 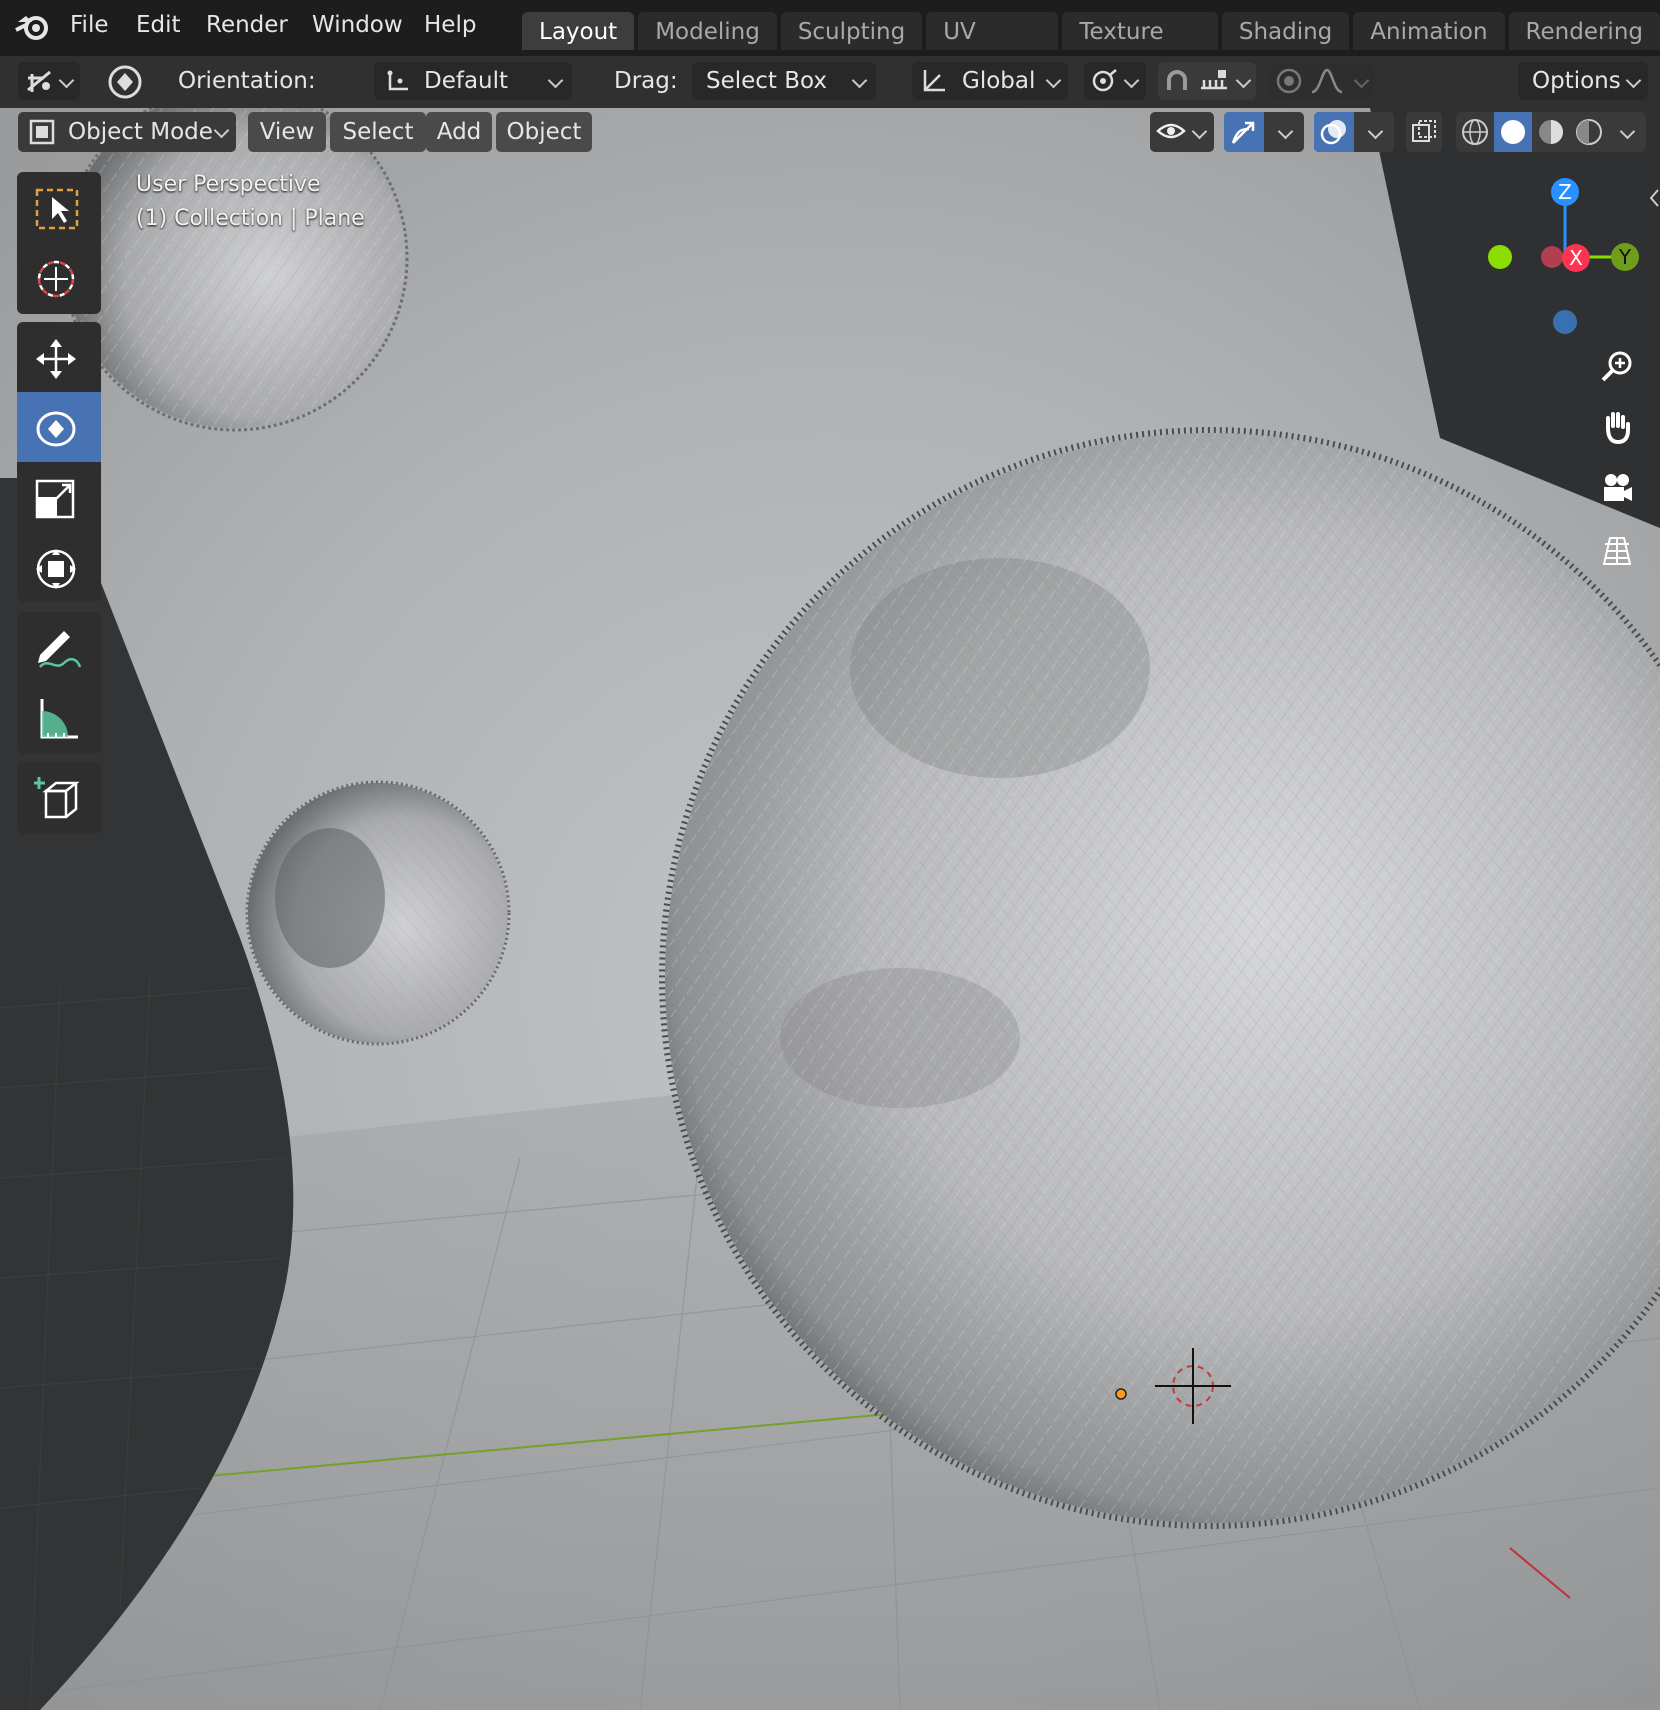 I want to click on measure-tool, so click(x=59, y=717).